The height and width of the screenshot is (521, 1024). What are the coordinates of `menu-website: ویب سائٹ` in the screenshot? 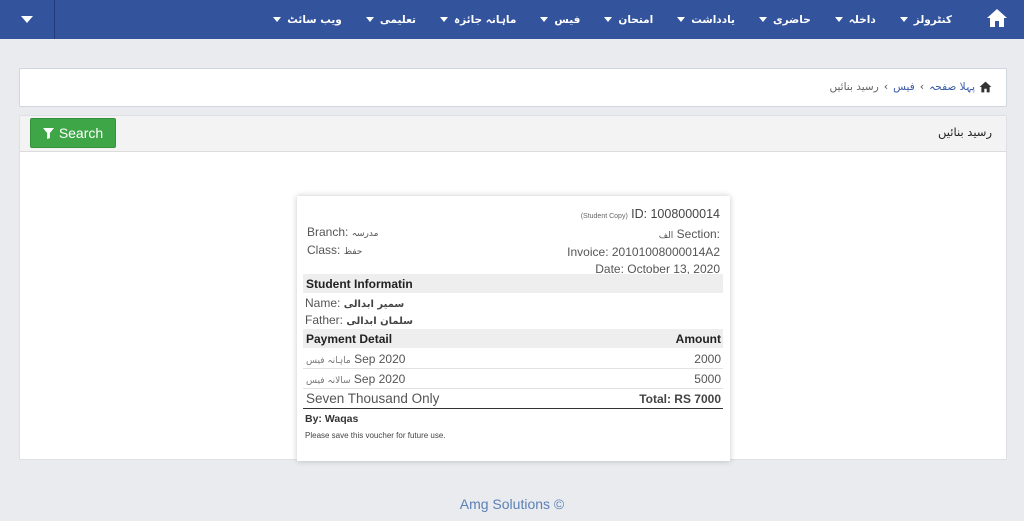 It's located at (307, 19).